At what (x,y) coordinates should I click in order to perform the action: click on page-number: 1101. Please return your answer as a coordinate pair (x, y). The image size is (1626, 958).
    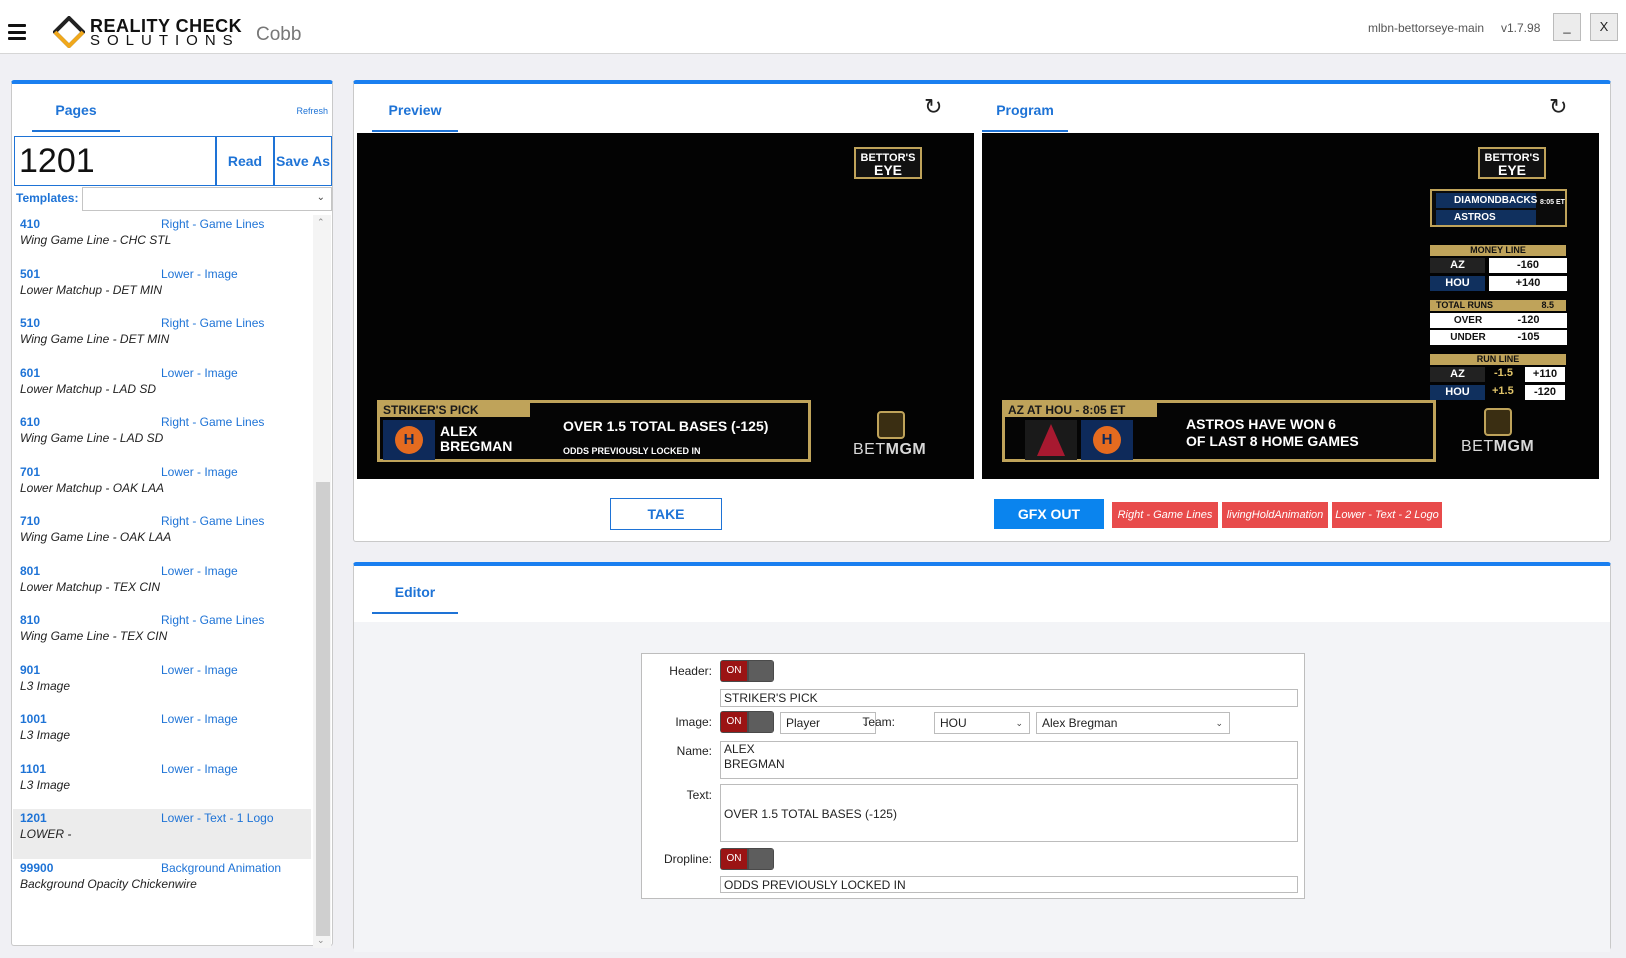
    Looking at the image, I should click on (33, 768).